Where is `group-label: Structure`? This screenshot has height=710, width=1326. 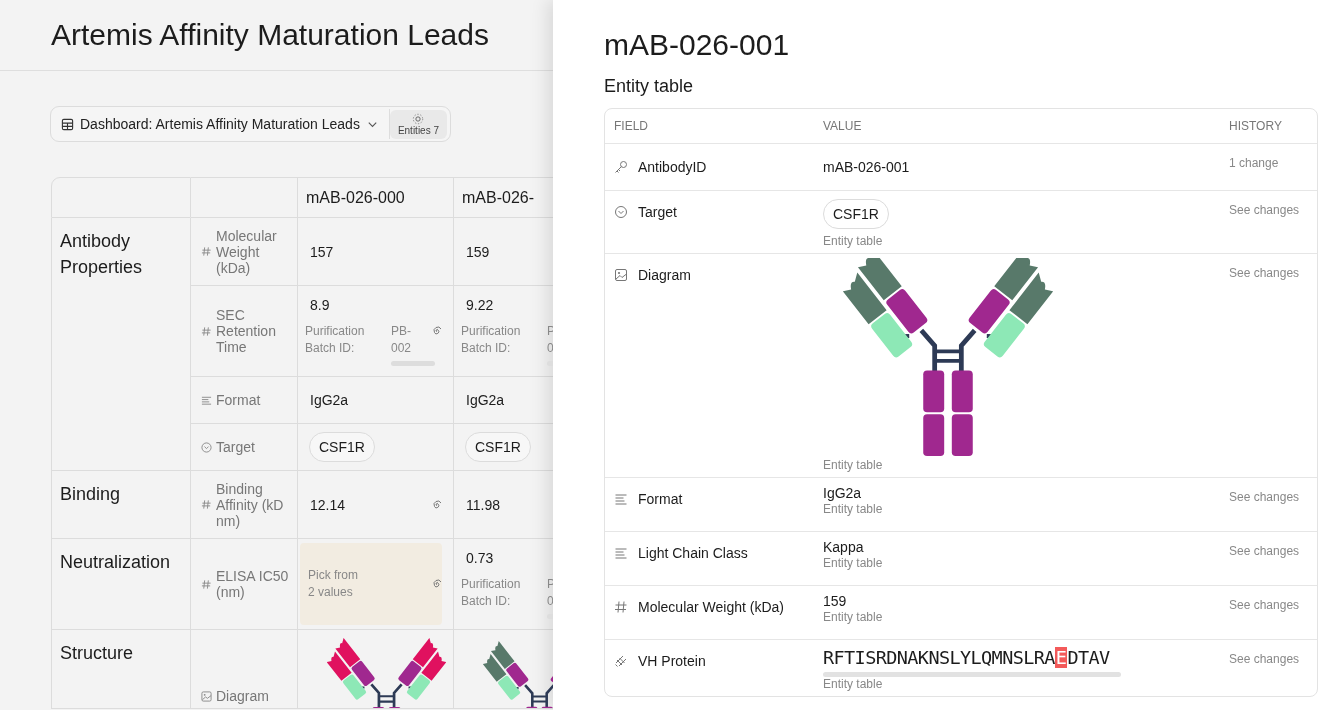
group-label: Structure is located at coordinates (97, 653).